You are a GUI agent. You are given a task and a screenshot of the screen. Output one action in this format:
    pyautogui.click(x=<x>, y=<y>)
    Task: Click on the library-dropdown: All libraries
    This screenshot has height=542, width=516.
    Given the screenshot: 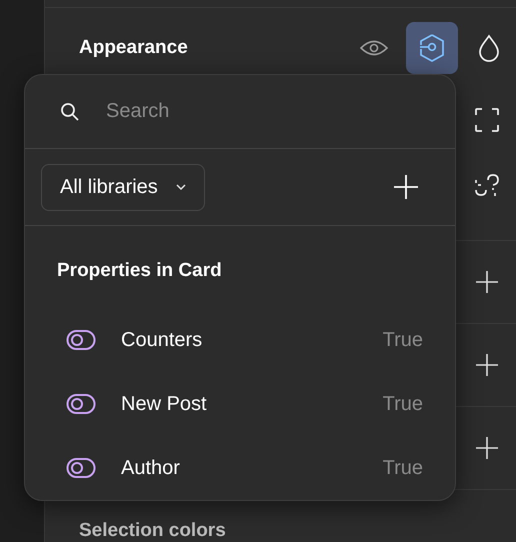 What is the action you would take?
    pyautogui.click(x=123, y=187)
    